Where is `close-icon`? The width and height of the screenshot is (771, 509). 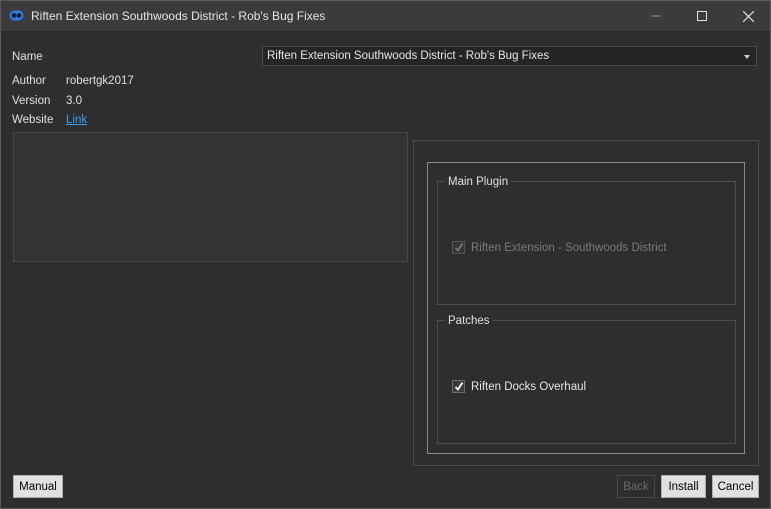 close-icon is located at coordinates (748, 16).